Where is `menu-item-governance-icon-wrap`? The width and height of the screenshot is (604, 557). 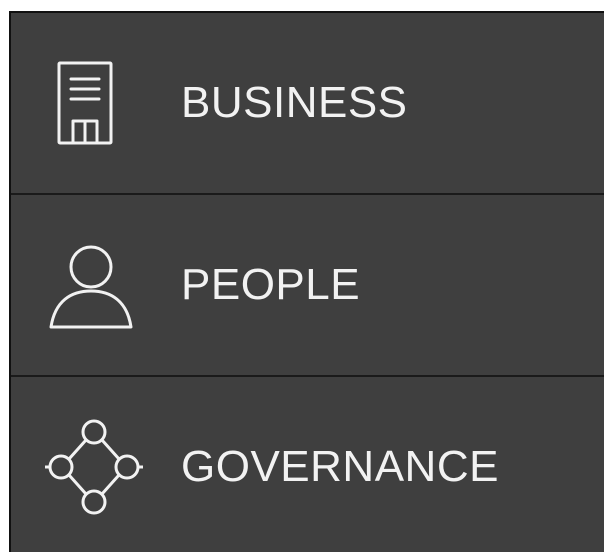 menu-item-governance-icon-wrap is located at coordinates (96, 467).